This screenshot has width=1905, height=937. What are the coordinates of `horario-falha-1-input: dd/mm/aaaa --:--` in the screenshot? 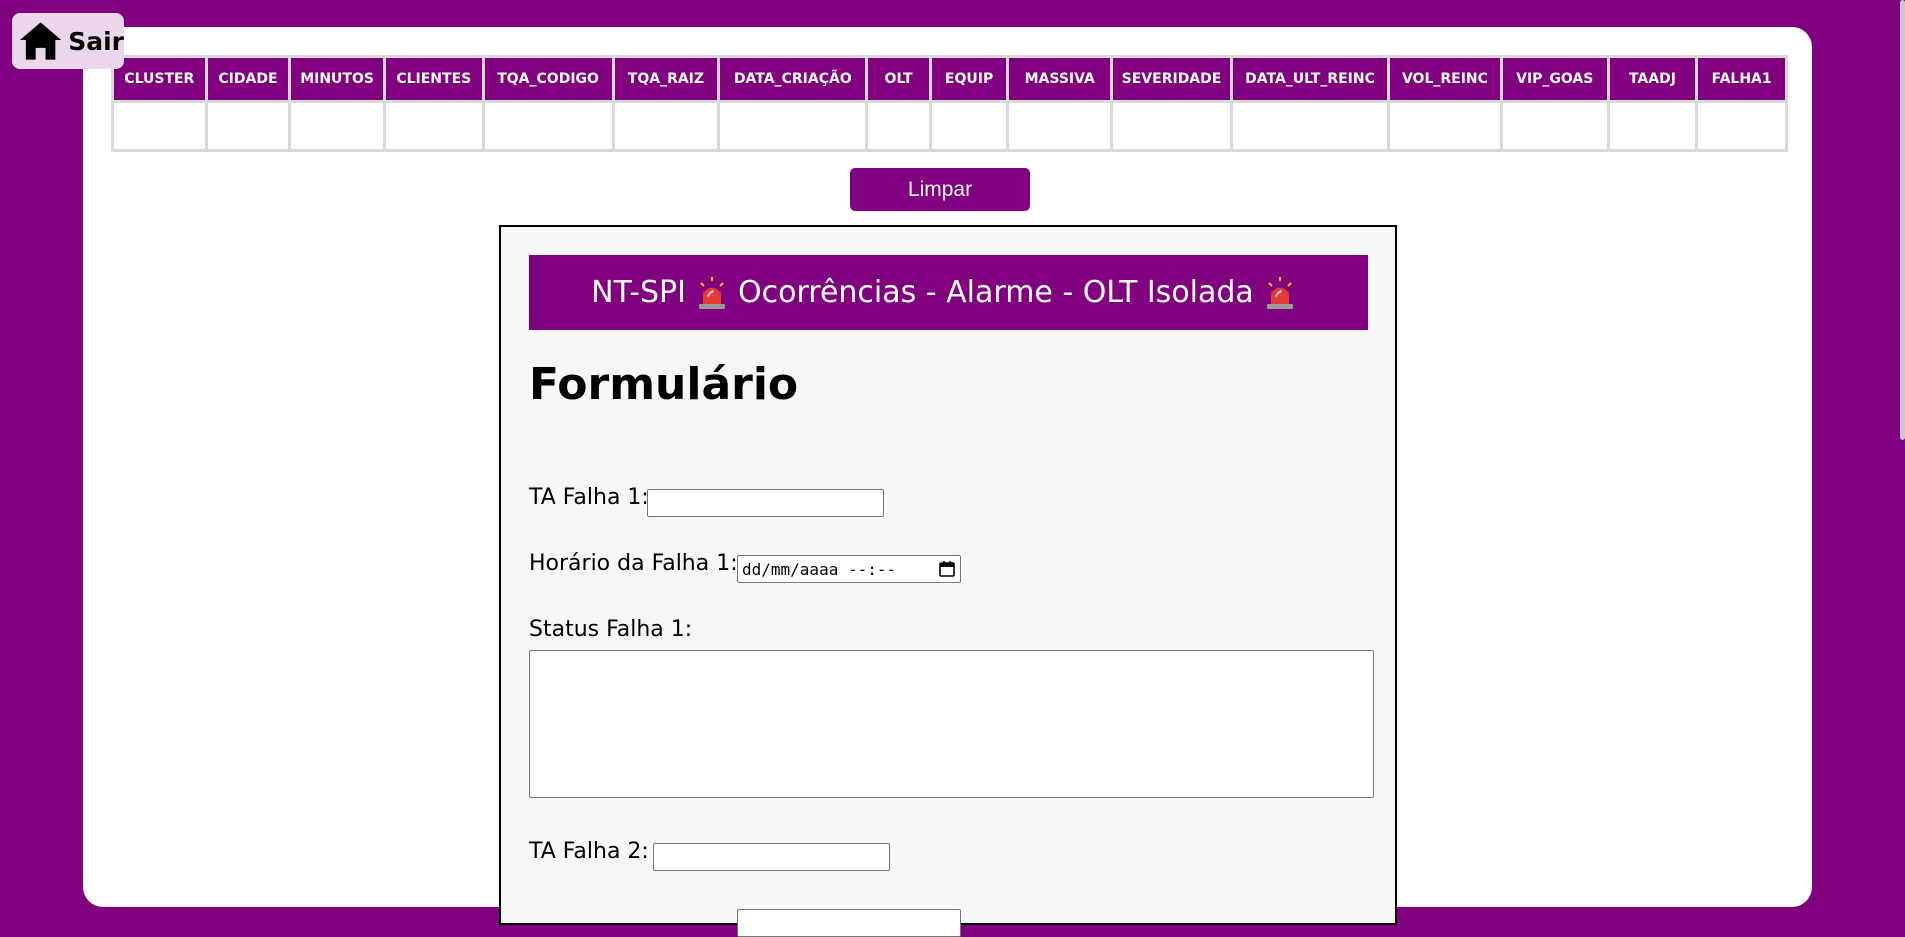 It's located at (849, 569).